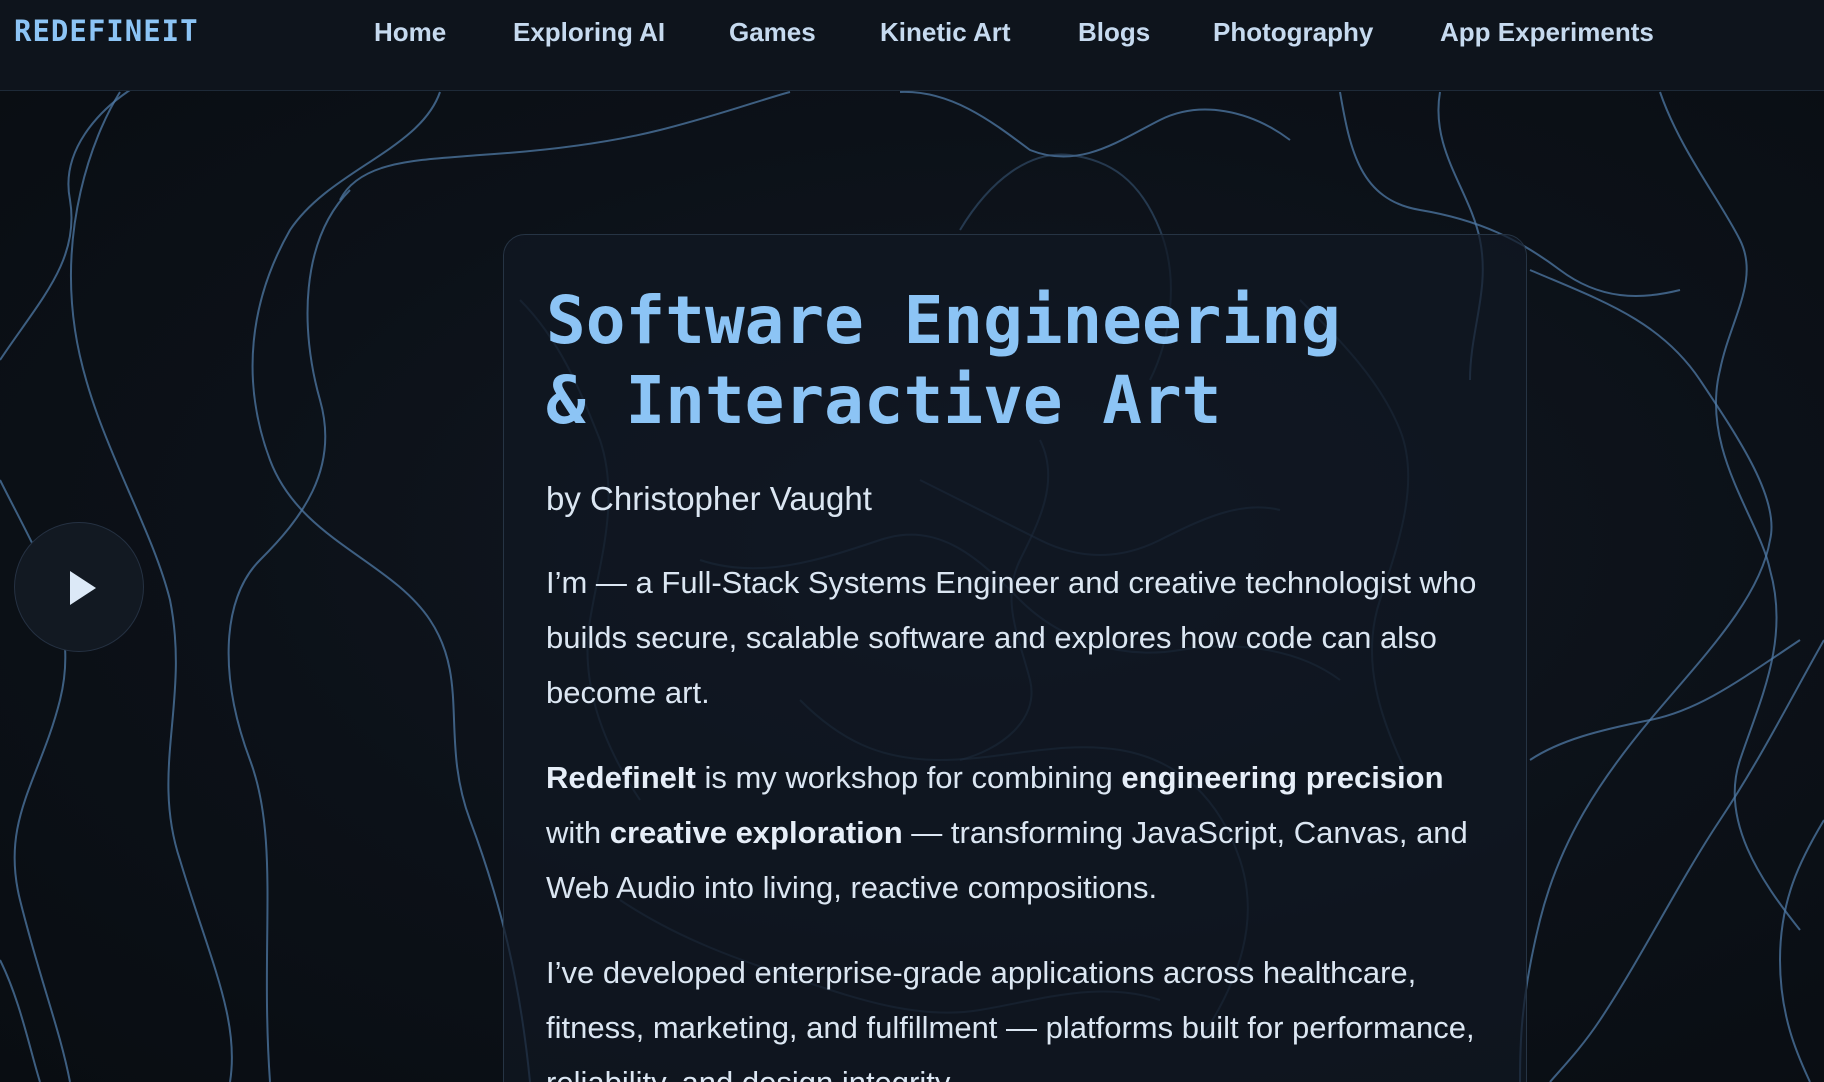 The image size is (1824, 1082). Describe the element at coordinates (1547, 32) in the screenshot. I see `nav-item-app-experiments: App Experiments` at that location.